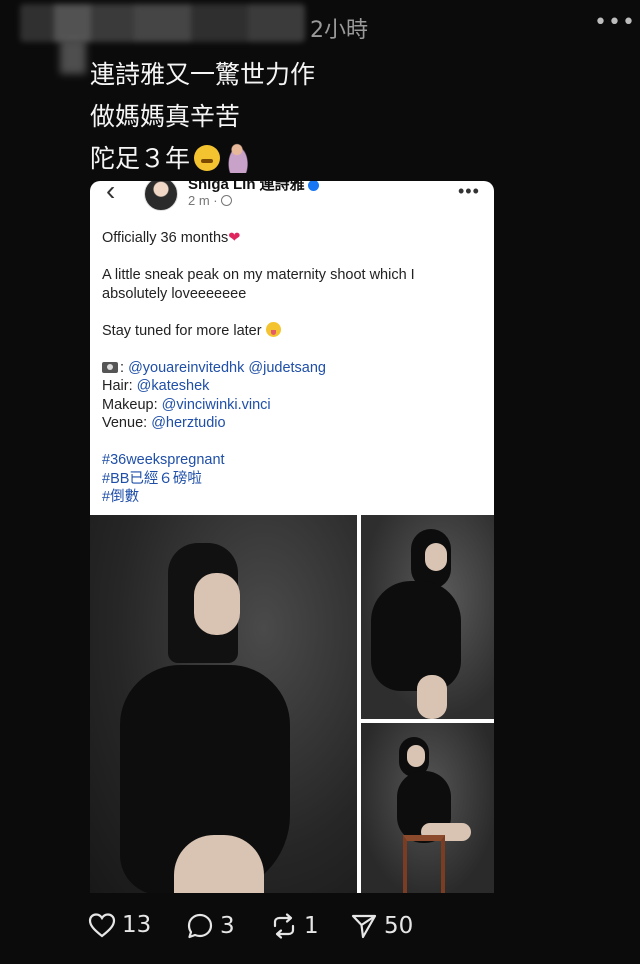 This screenshot has height=964, width=640. I want to click on comment-count: 3, so click(227, 926).